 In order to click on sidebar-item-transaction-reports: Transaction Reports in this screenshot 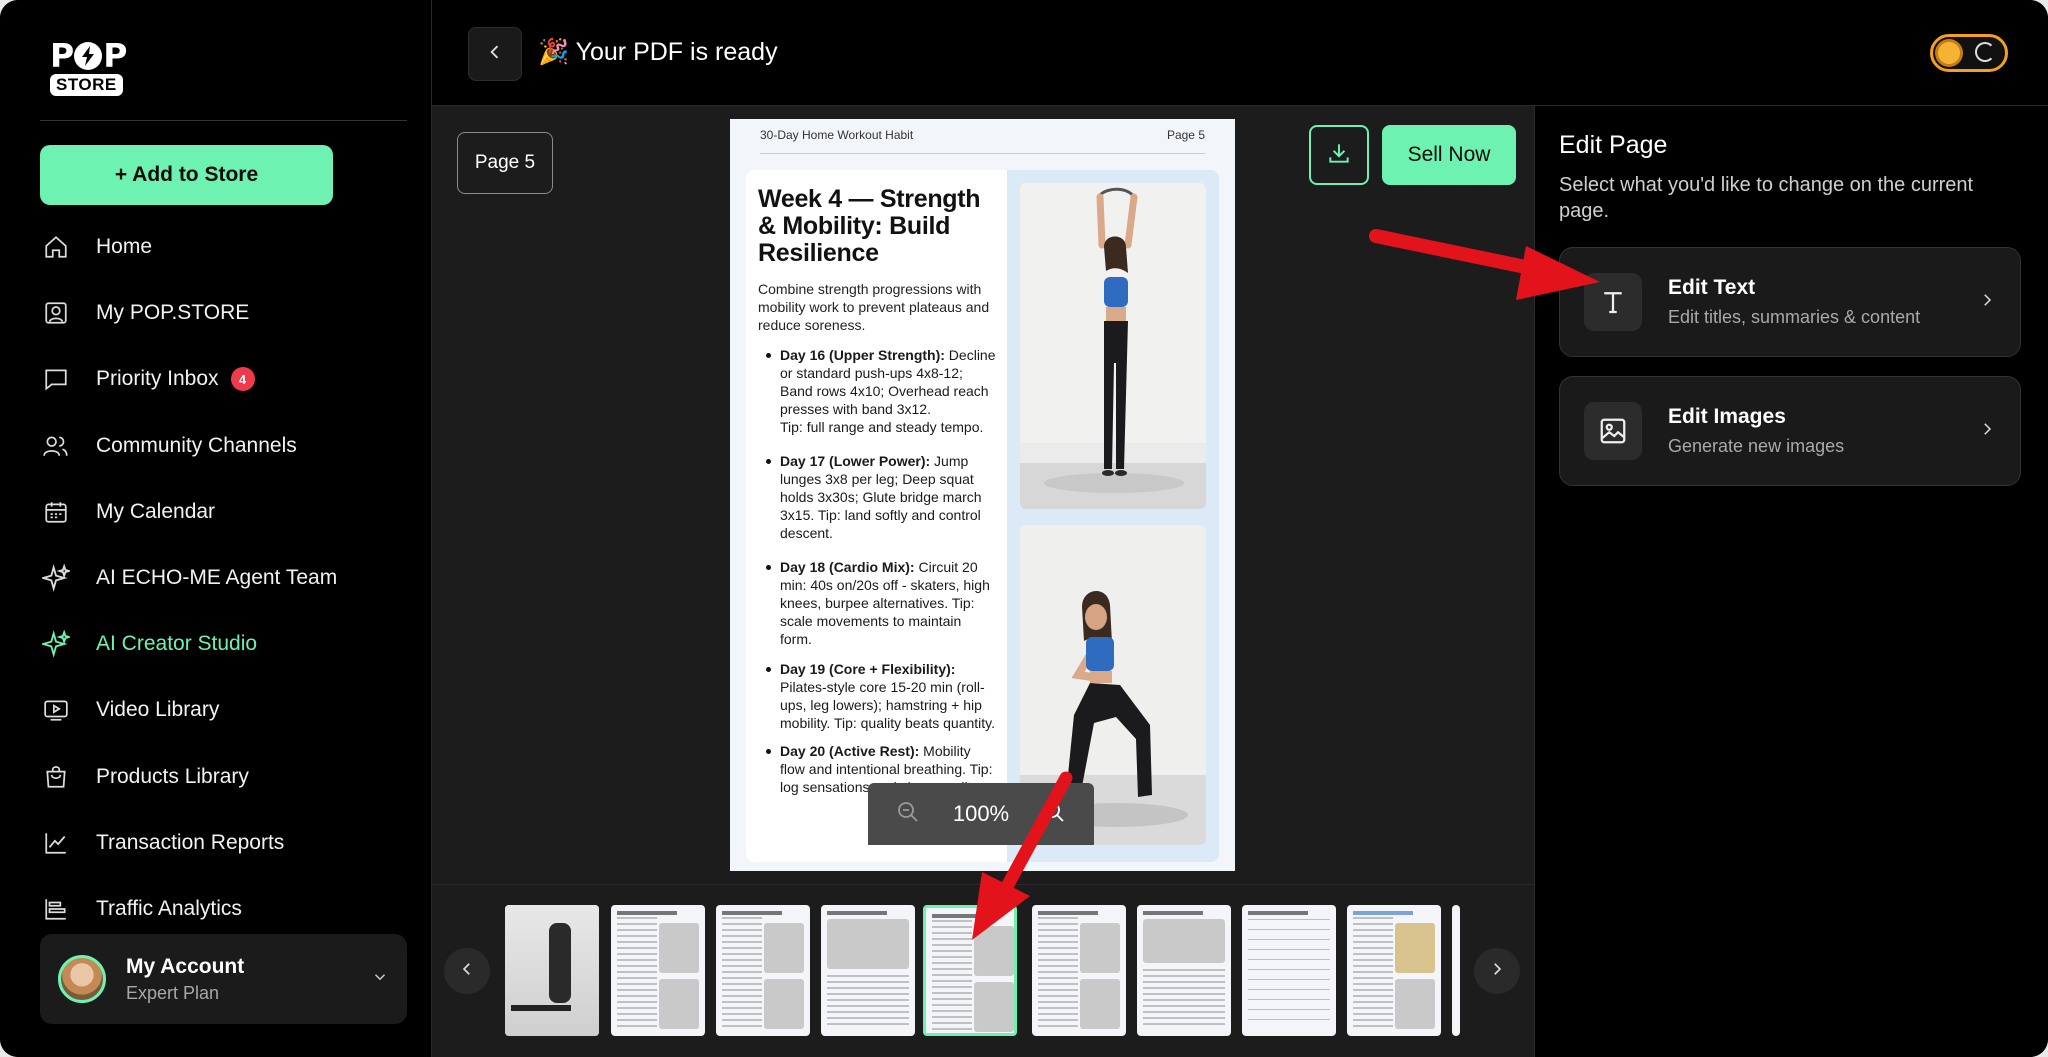, I will do `click(230, 843)`.